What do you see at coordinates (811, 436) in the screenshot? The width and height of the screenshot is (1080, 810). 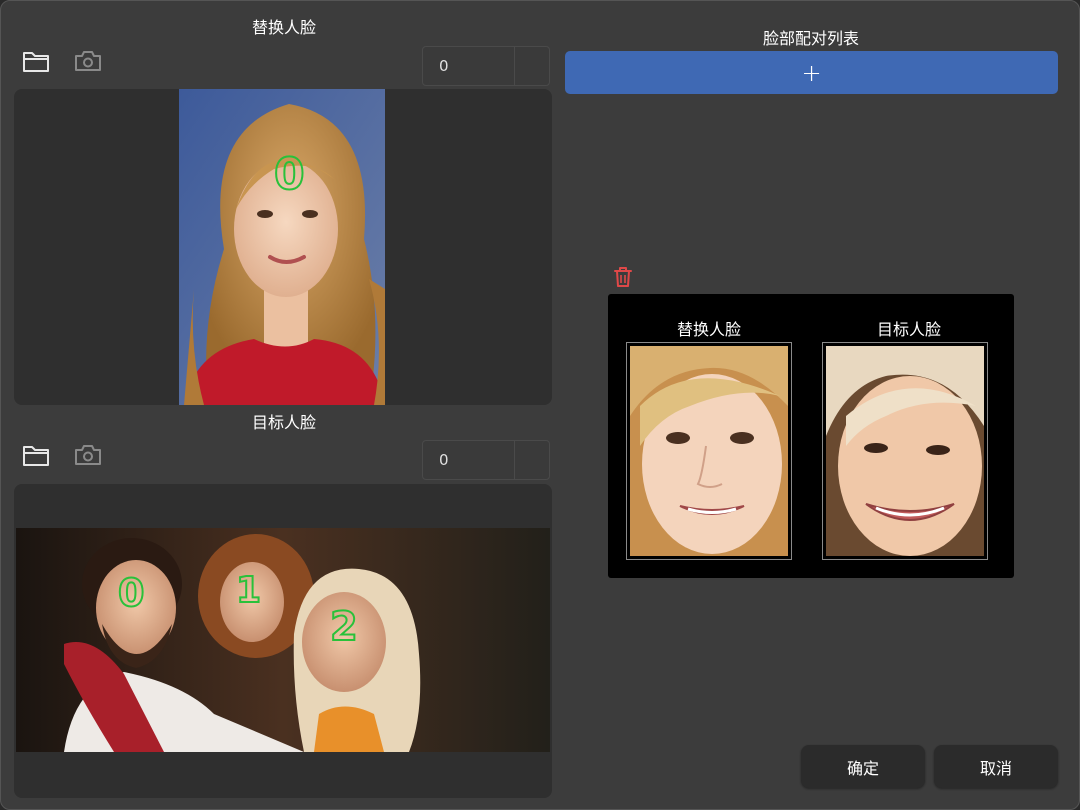 I see `face-pair-card: 替换人脸 目标人脸` at bounding box center [811, 436].